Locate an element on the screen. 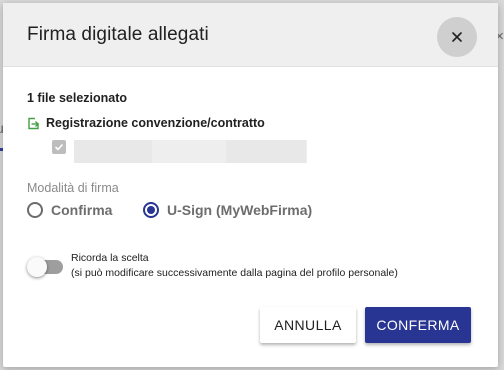  radio-circle-unselected is located at coordinates (35, 210).